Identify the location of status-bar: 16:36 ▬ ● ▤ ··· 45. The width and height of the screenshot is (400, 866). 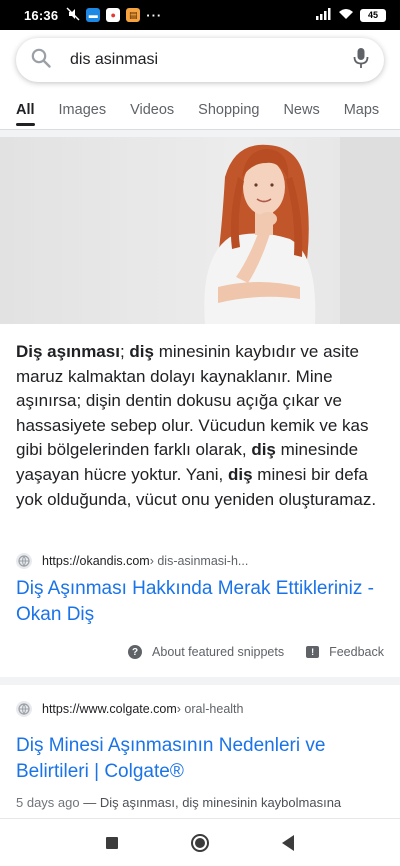
(200, 15).